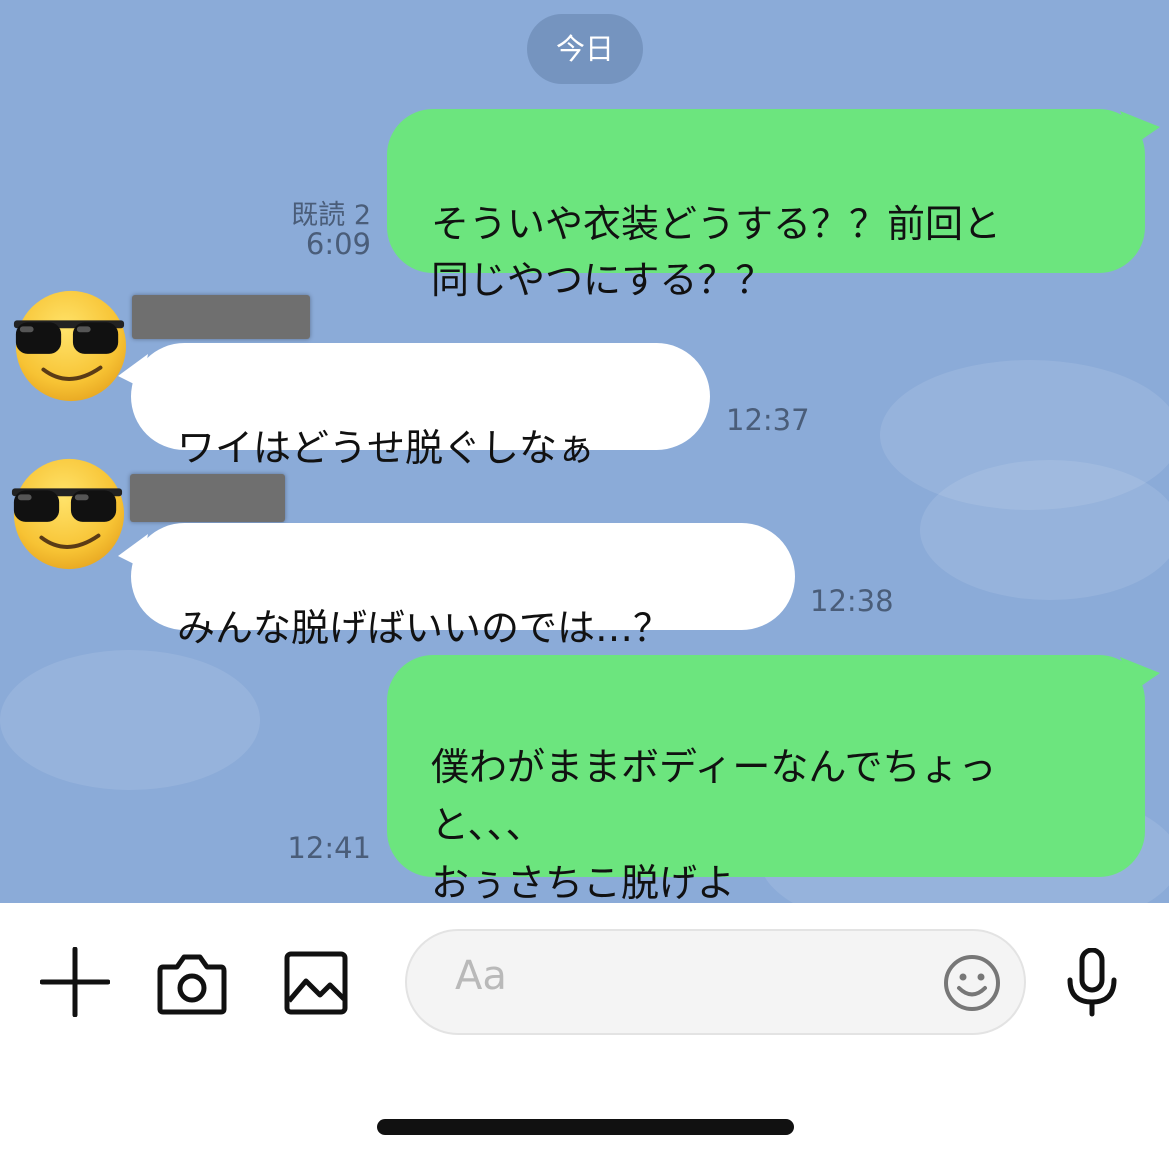 The height and width of the screenshot is (1158, 1169). Describe the element at coordinates (852, 601) in the screenshot. I see `message-time: 12:38` at that location.